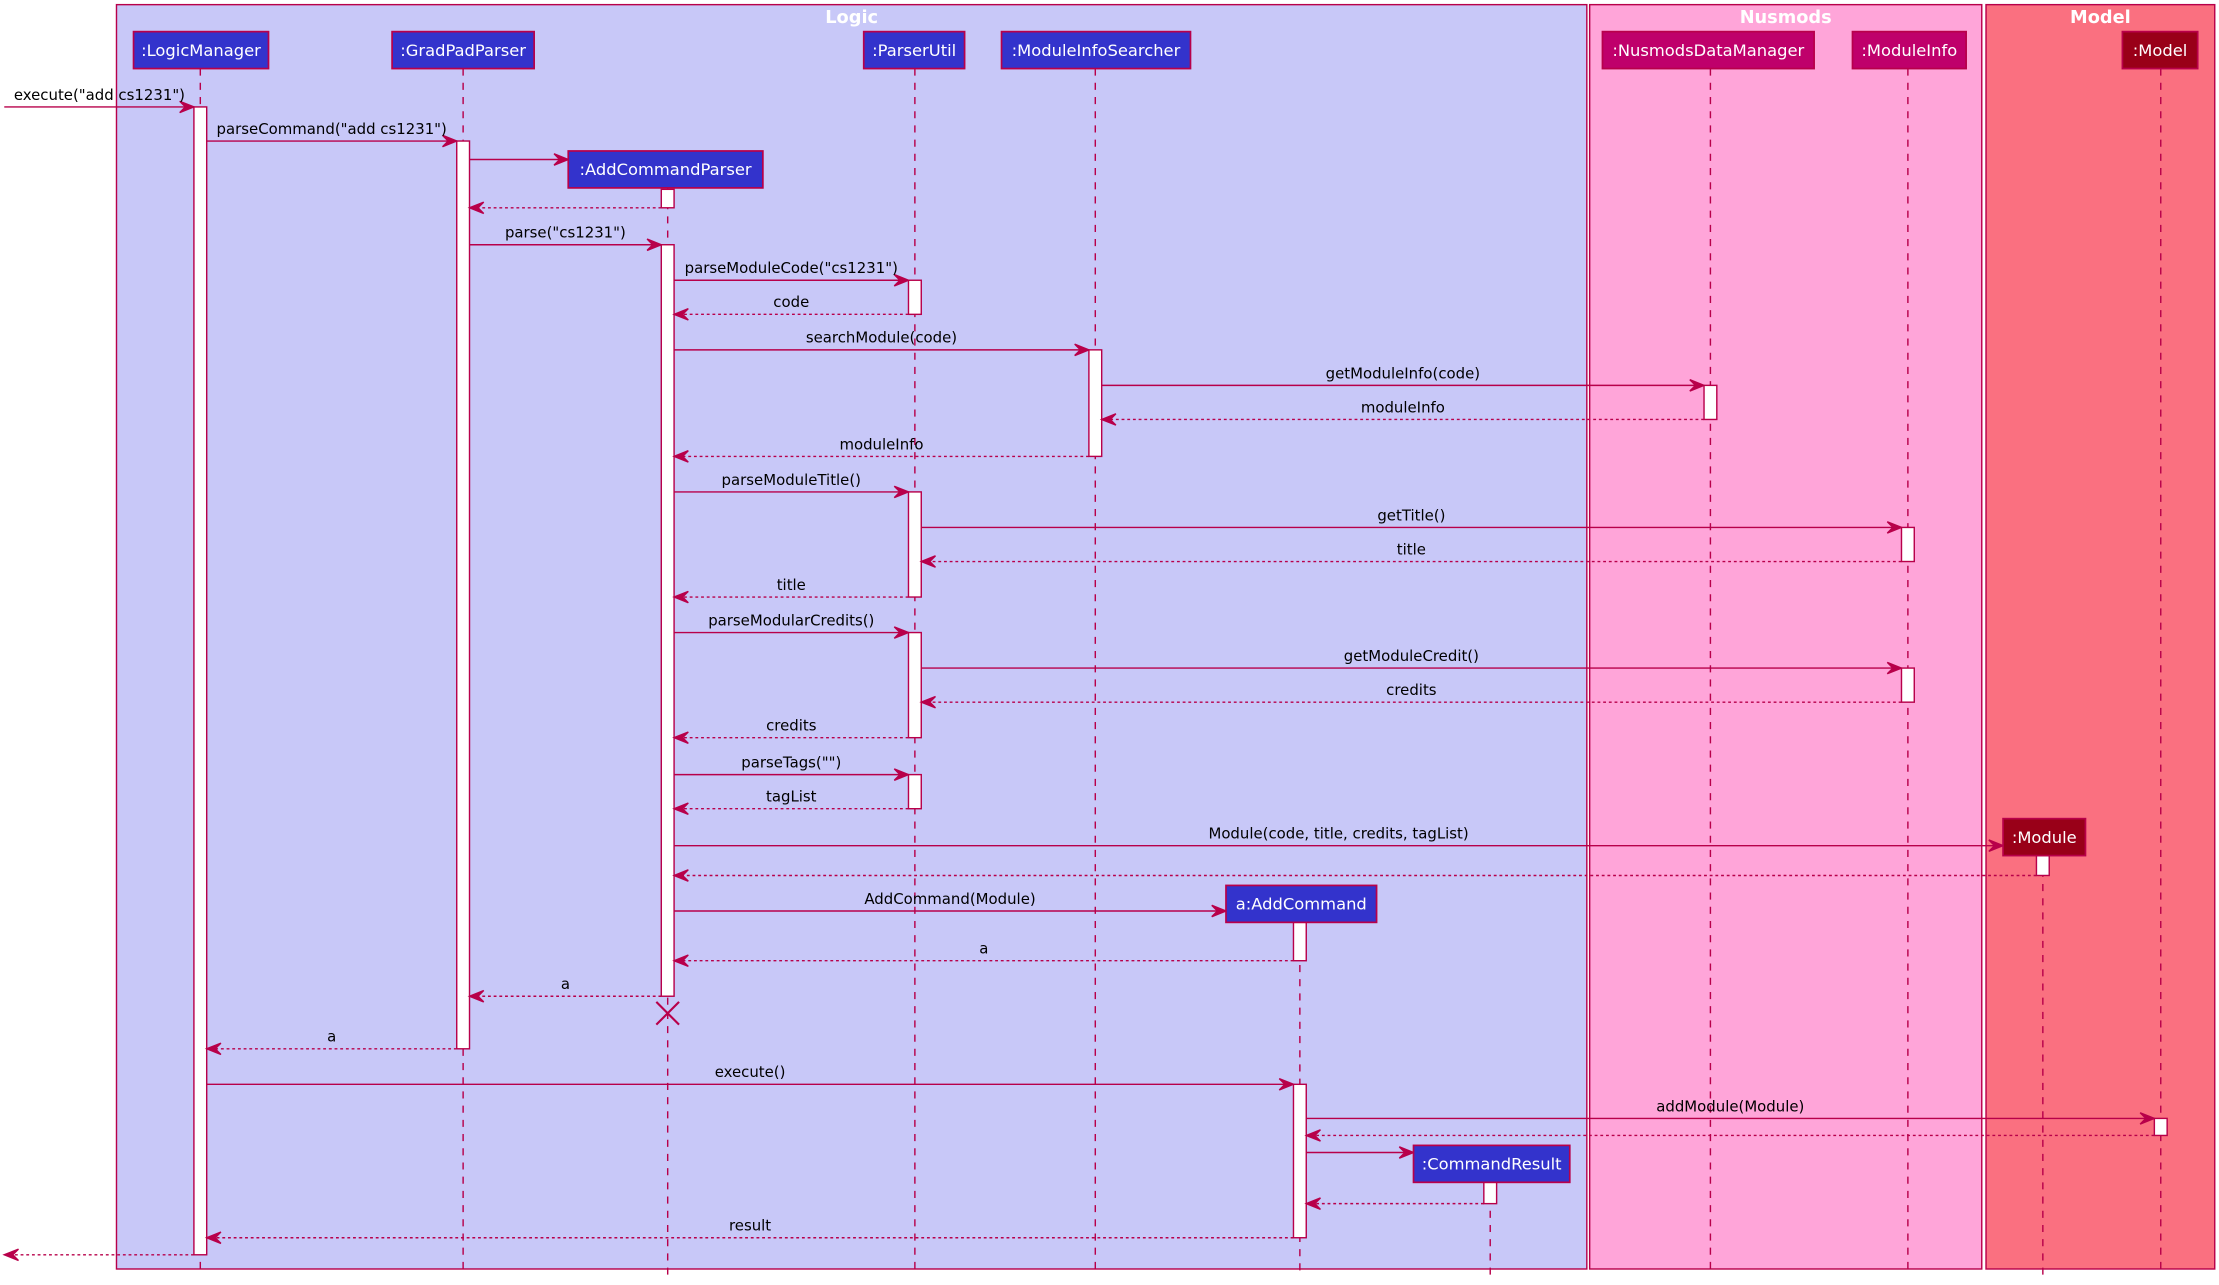 This screenshot has height=1285, width=2219. What do you see at coordinates (1403, 373) in the screenshot?
I see `message-label: getModuleInfo(code)` at bounding box center [1403, 373].